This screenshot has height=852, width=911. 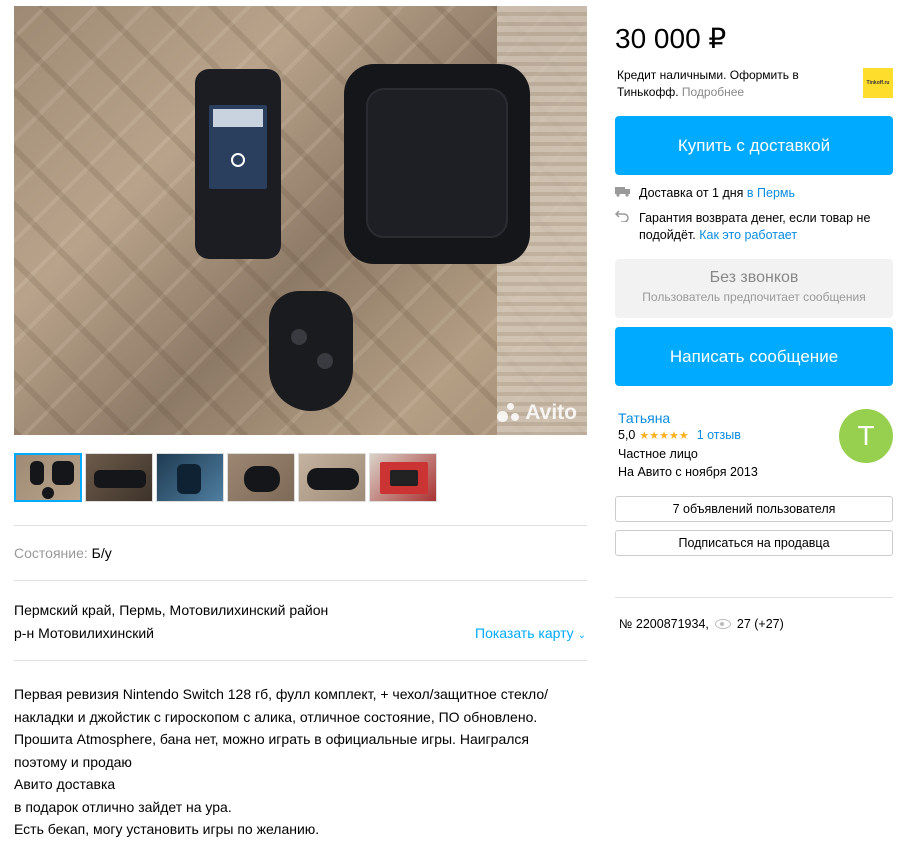 What do you see at coordinates (238, 147) in the screenshot?
I see `switch-screen` at bounding box center [238, 147].